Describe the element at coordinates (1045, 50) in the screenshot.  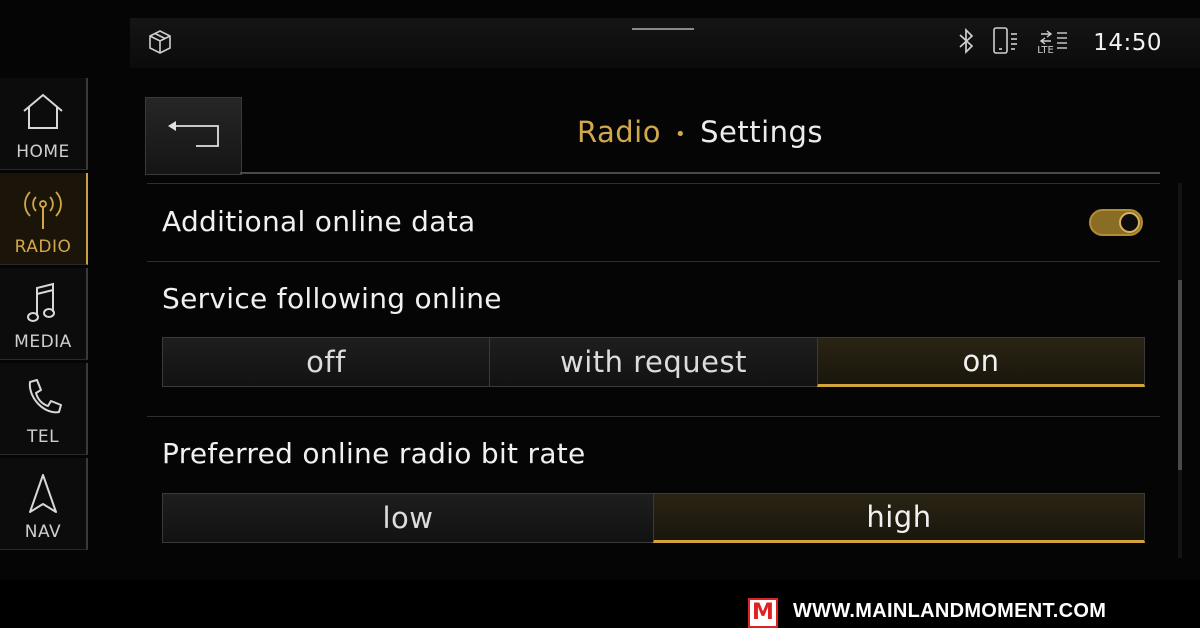
I see `lte-label: LTE` at that location.